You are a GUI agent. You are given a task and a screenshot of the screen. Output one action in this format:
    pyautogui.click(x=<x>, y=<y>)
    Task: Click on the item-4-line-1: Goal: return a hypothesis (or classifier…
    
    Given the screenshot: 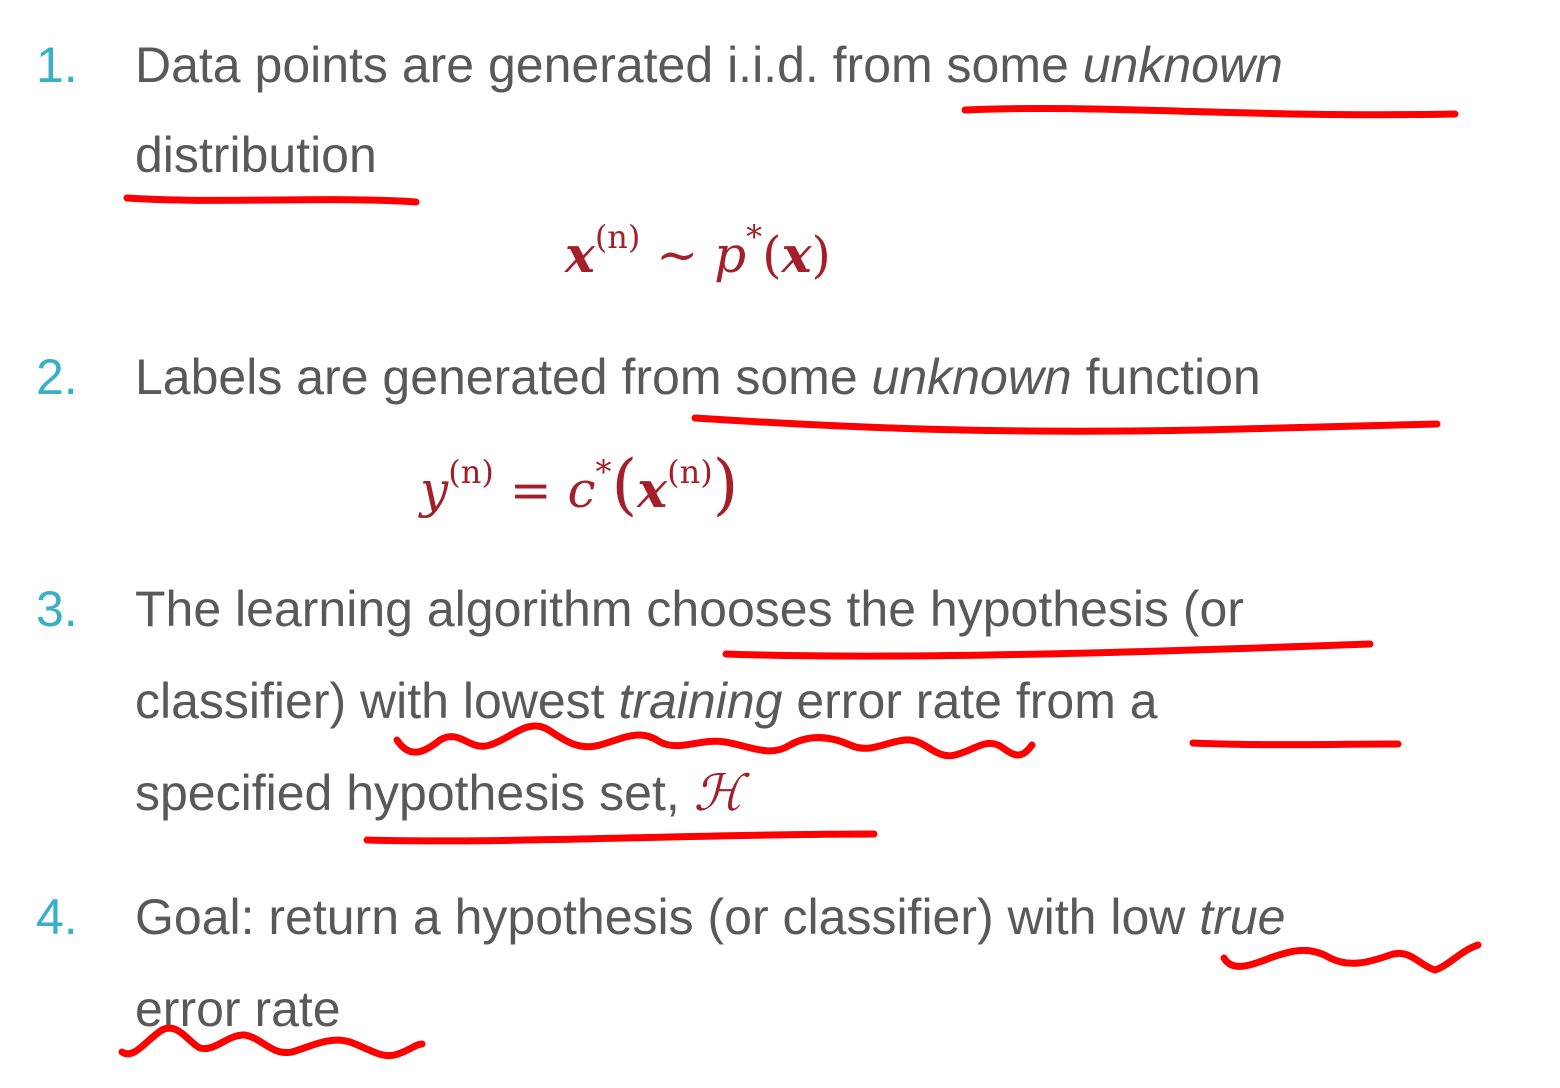 What is the action you would take?
    pyautogui.click(x=710, y=917)
    